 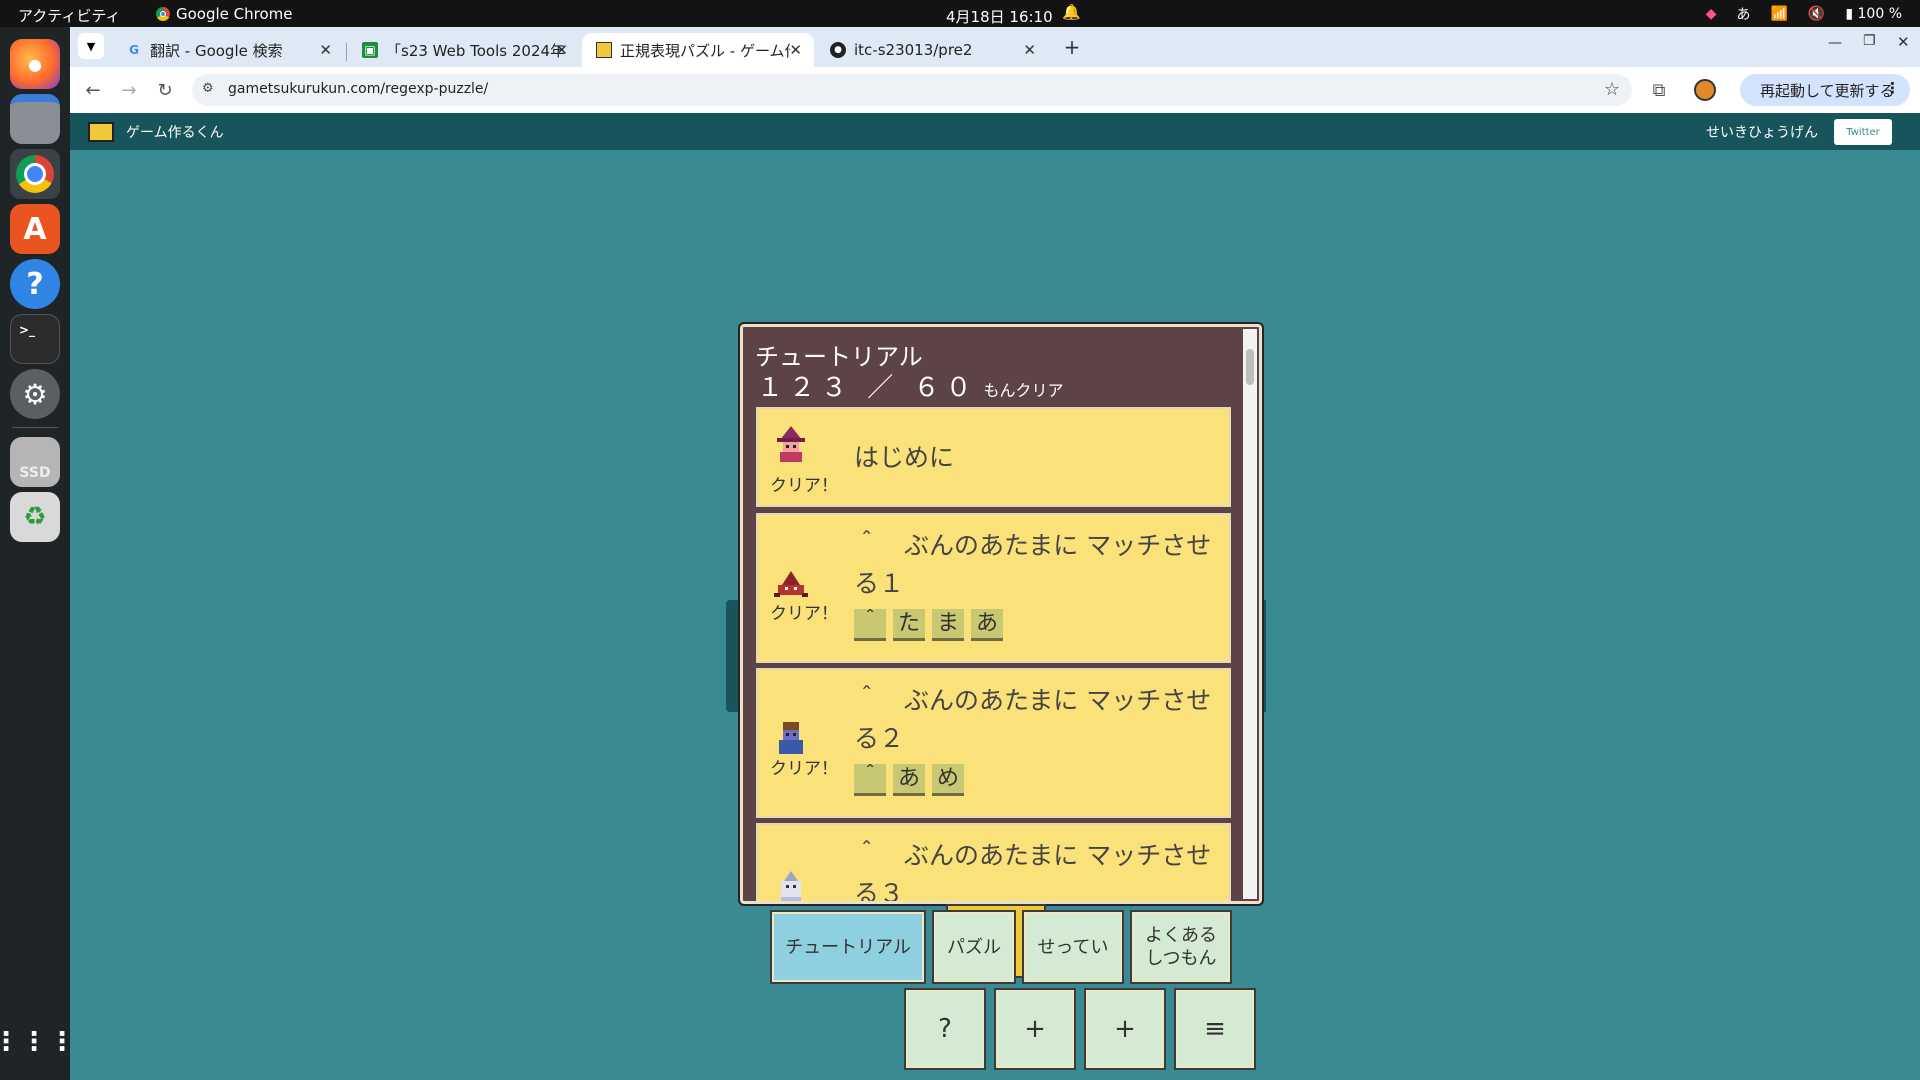 I want to click on close-window-button: ✕, so click(x=1903, y=42).